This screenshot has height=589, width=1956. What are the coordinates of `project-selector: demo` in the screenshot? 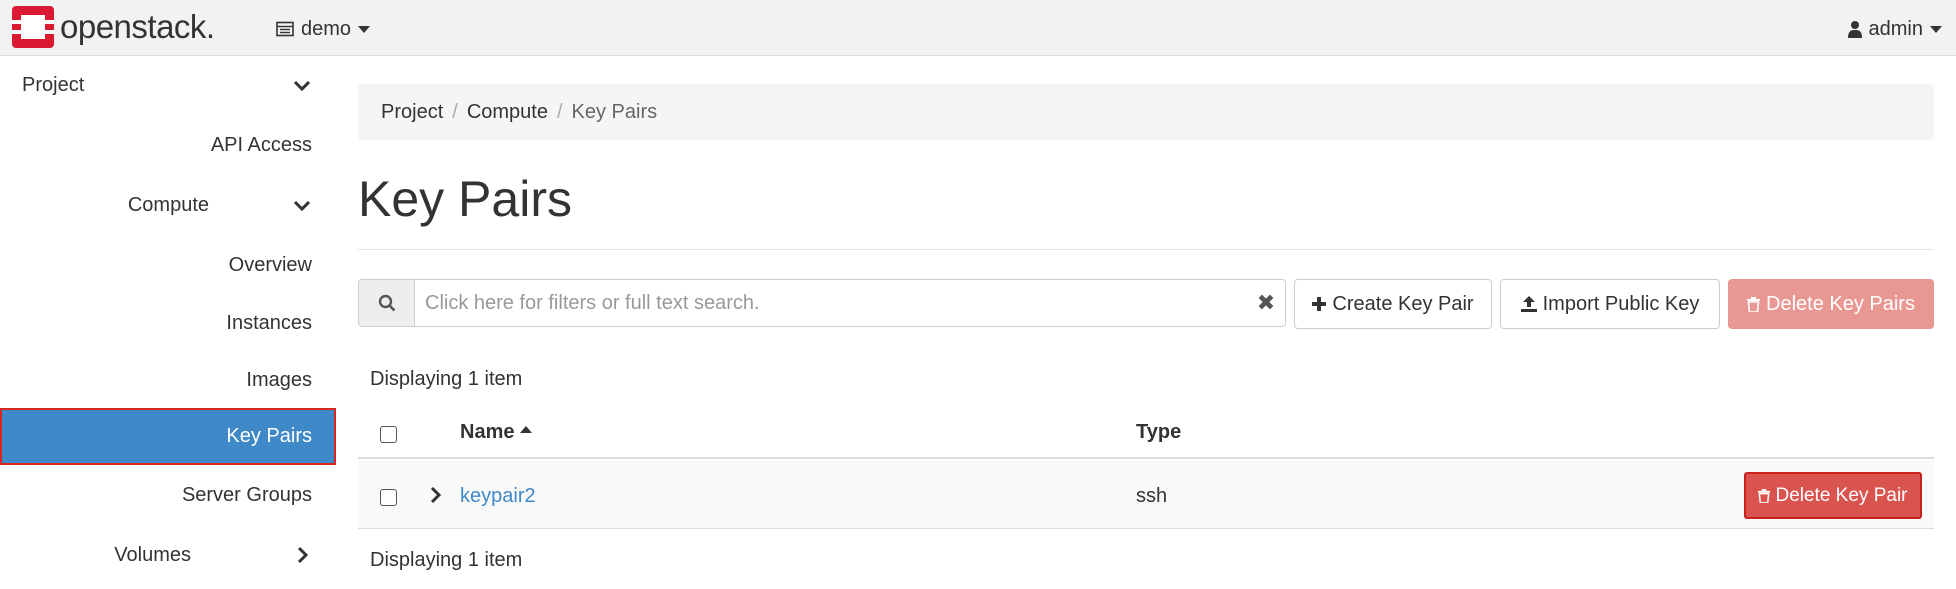 It's located at (323, 29).